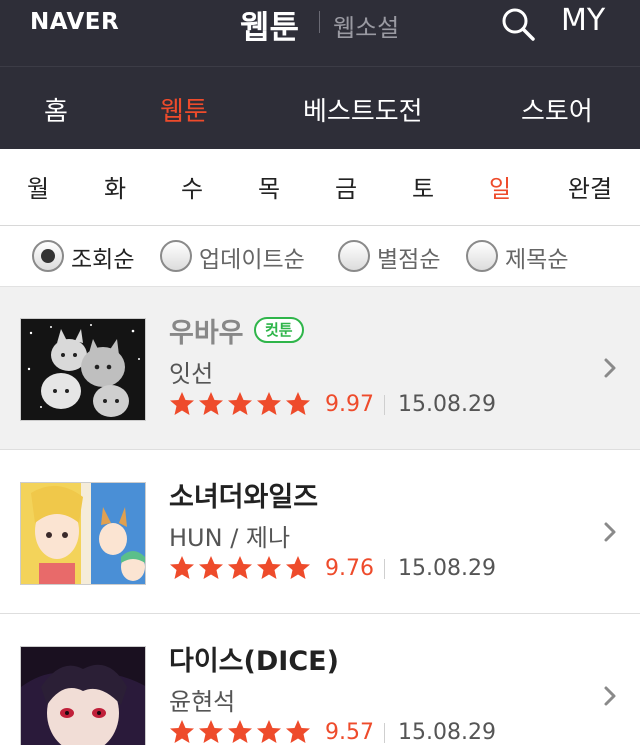 The width and height of the screenshot is (640, 745). What do you see at coordinates (349, 404) in the screenshot?
I see `rating-score: 9.97` at bounding box center [349, 404].